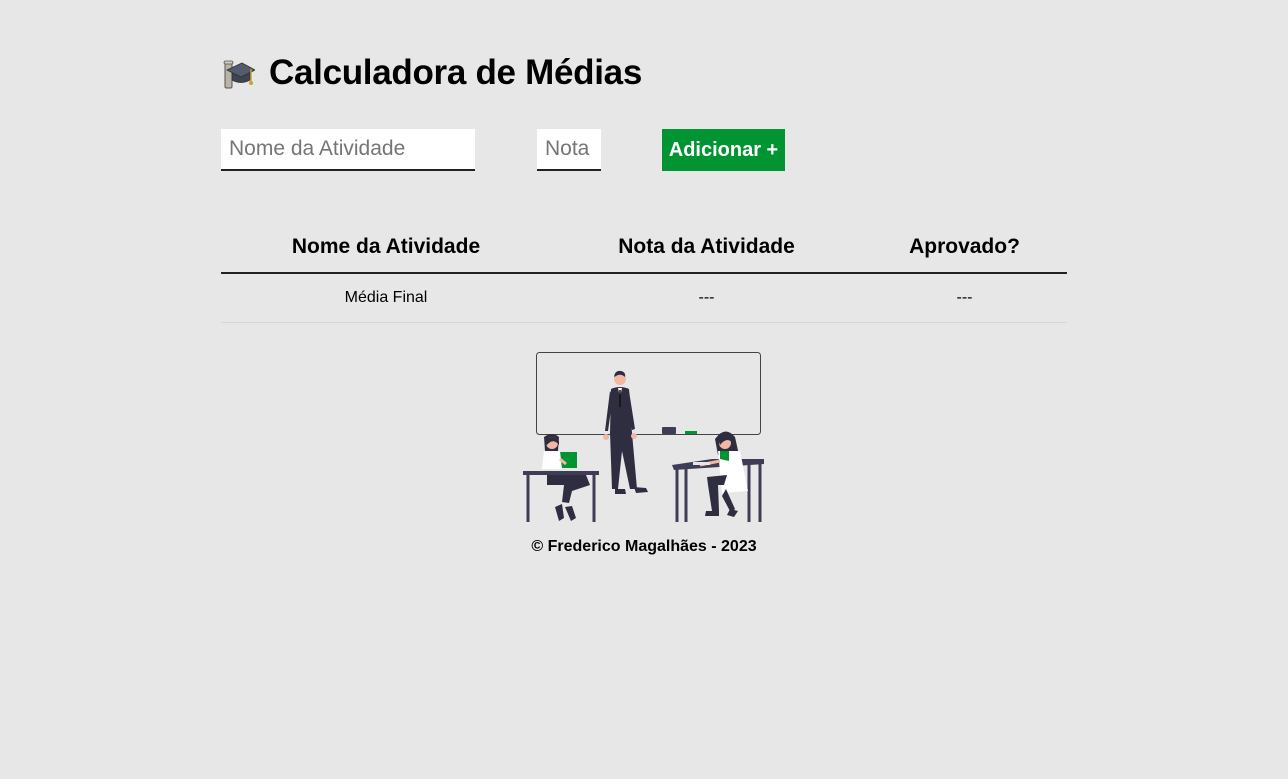 The width and height of the screenshot is (1288, 779). I want to click on final-average-label: Média Final, so click(386, 298).